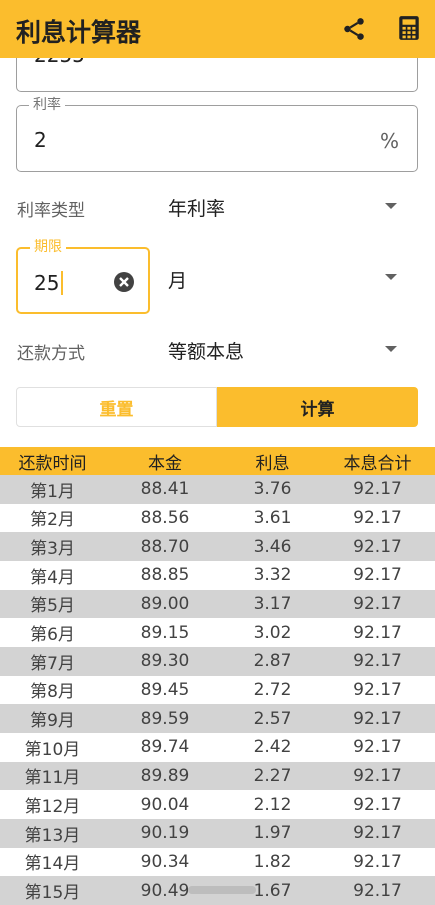 The image size is (435, 905). Describe the element at coordinates (272, 775) in the screenshot. I see `cell-interest: 2.27` at that location.